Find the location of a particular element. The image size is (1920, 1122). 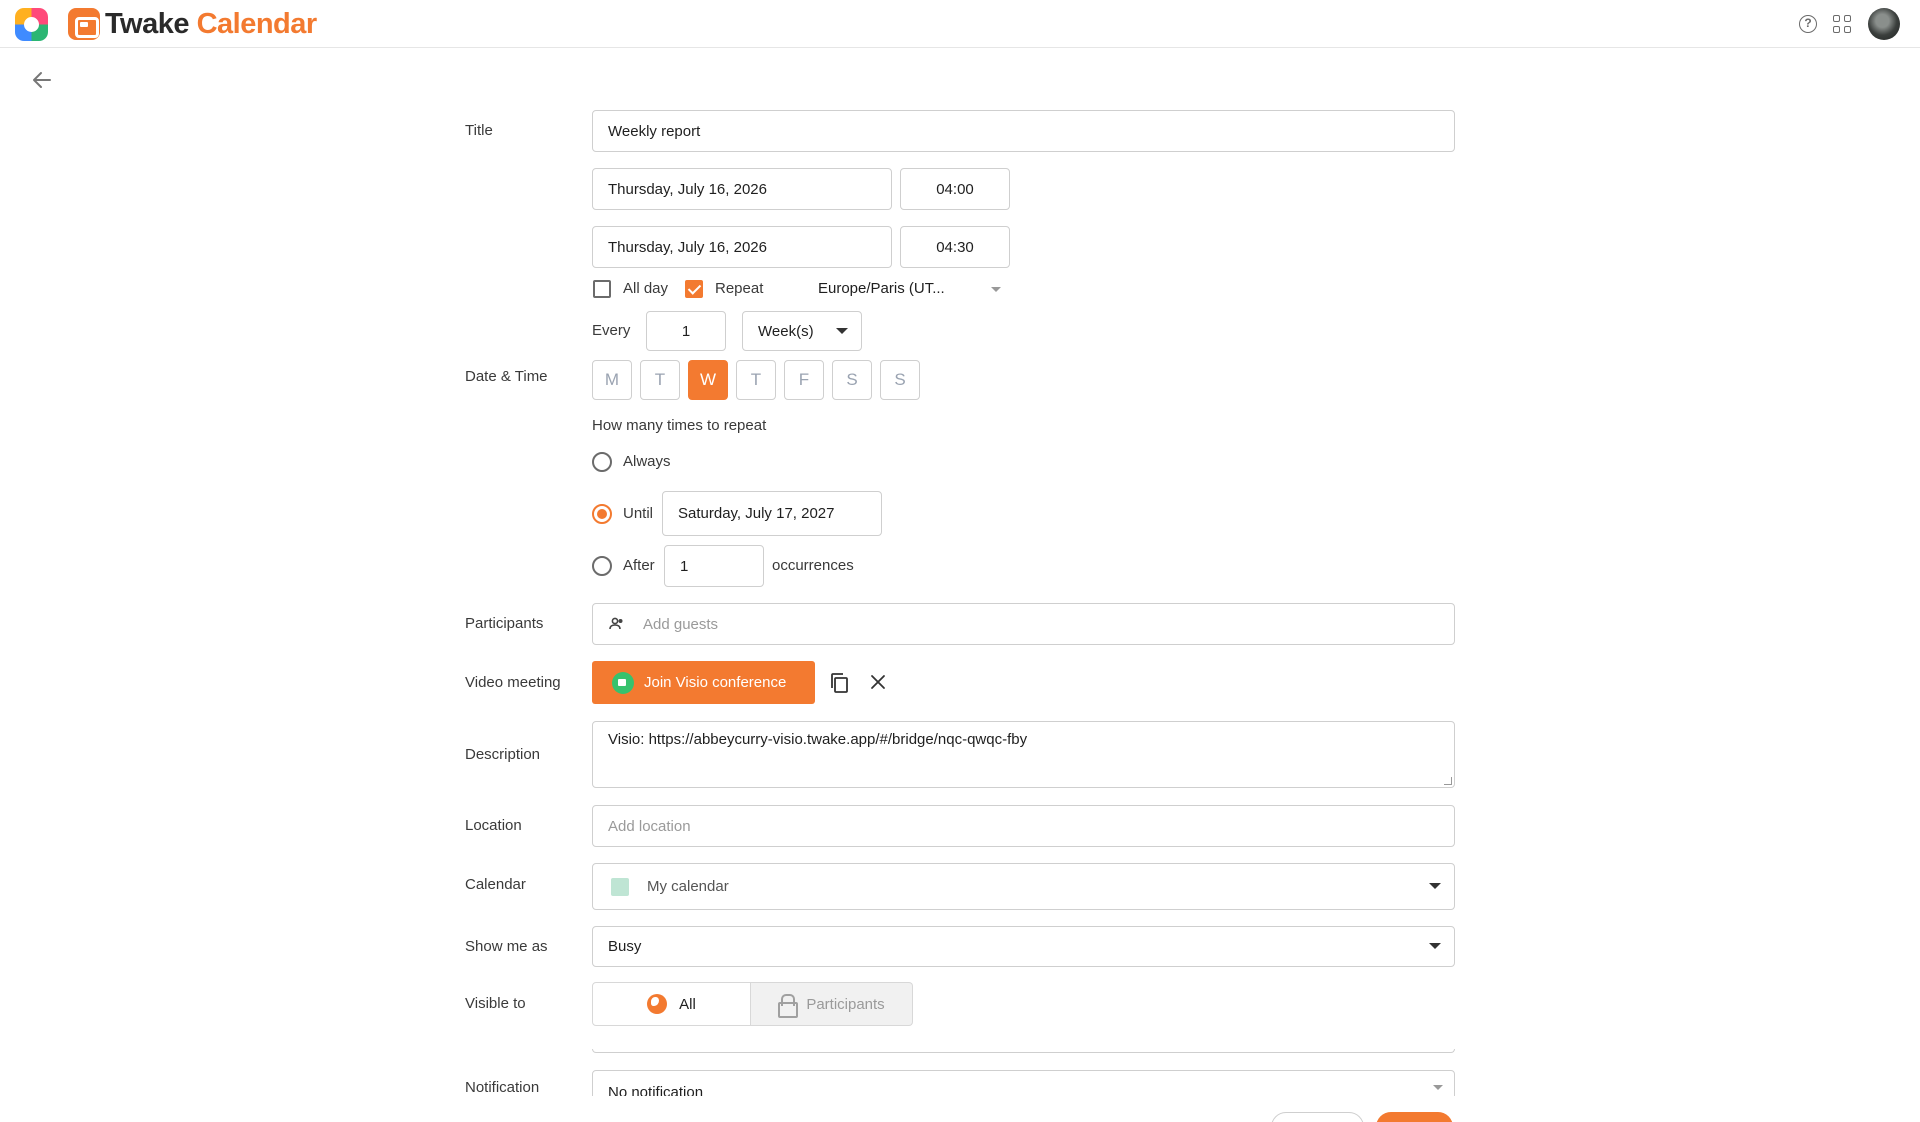

title-label: Title is located at coordinates (479, 130).